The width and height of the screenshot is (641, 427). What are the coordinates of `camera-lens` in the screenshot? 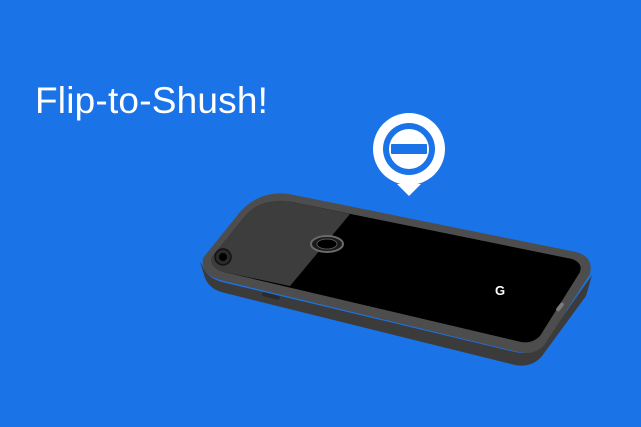 It's located at (223, 257).